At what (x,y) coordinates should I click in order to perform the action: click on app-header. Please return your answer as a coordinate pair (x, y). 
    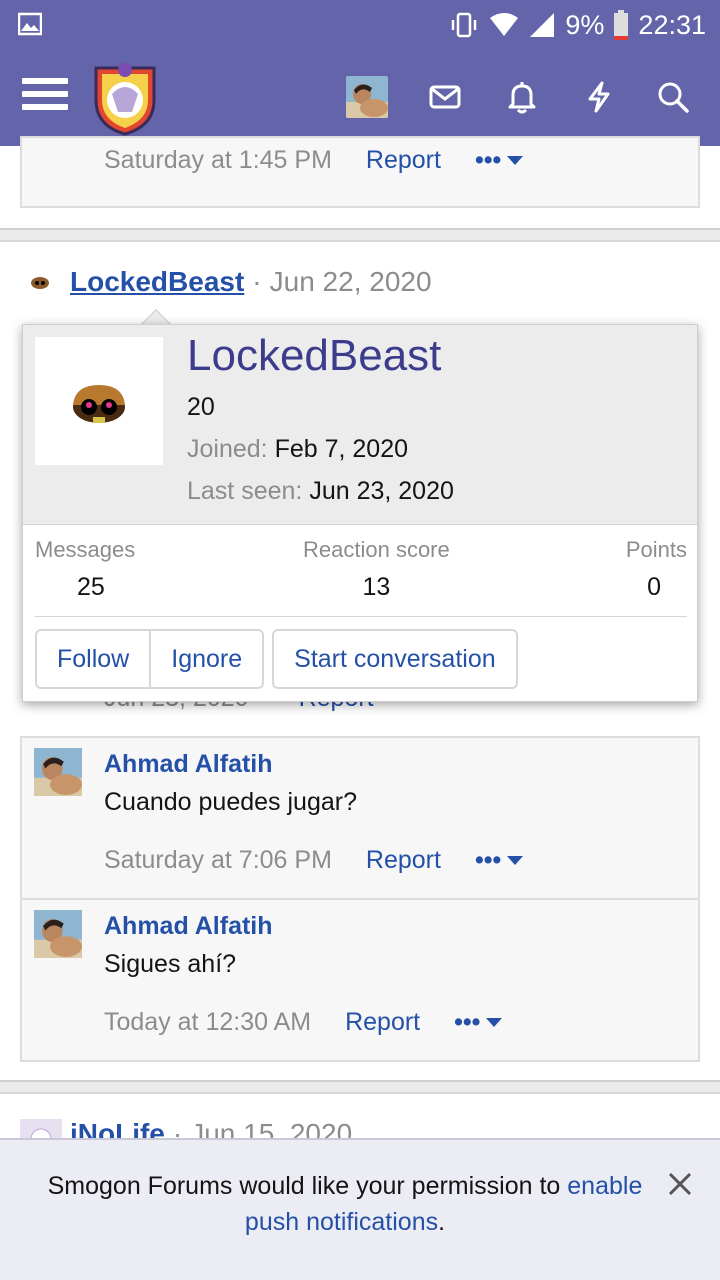
    Looking at the image, I should click on (360, 98).